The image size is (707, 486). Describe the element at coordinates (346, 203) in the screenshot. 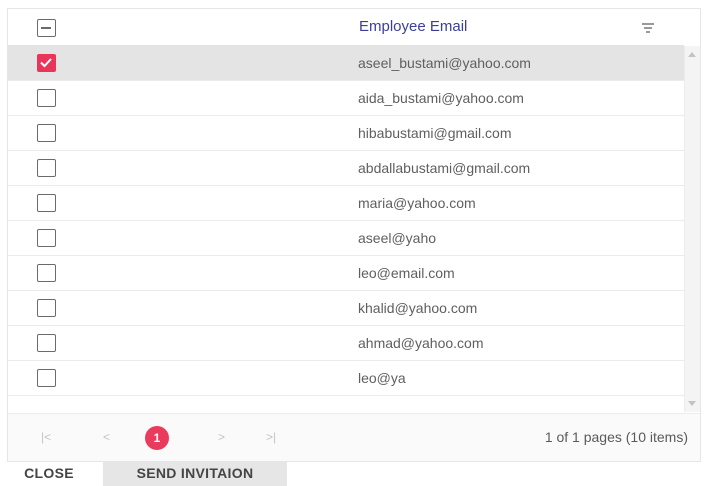

I see `table-row: maria@yahoo.com` at that location.